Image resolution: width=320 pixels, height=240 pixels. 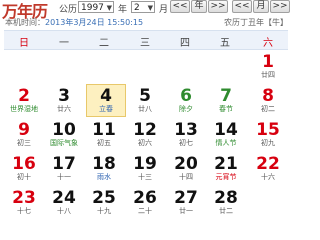 What do you see at coordinates (104, 130) in the screenshot?
I see `day-number: 11` at bounding box center [104, 130].